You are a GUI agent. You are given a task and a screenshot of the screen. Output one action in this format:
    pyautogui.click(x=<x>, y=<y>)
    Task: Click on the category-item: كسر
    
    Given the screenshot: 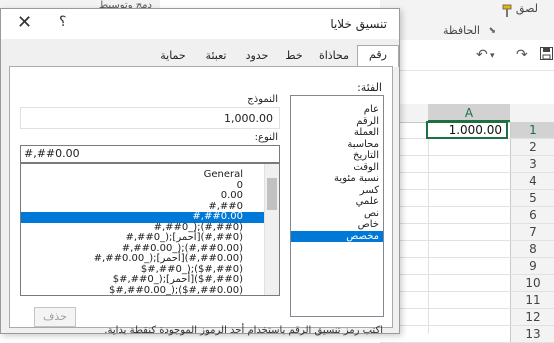 What is the action you would take?
    pyautogui.click(x=337, y=191)
    